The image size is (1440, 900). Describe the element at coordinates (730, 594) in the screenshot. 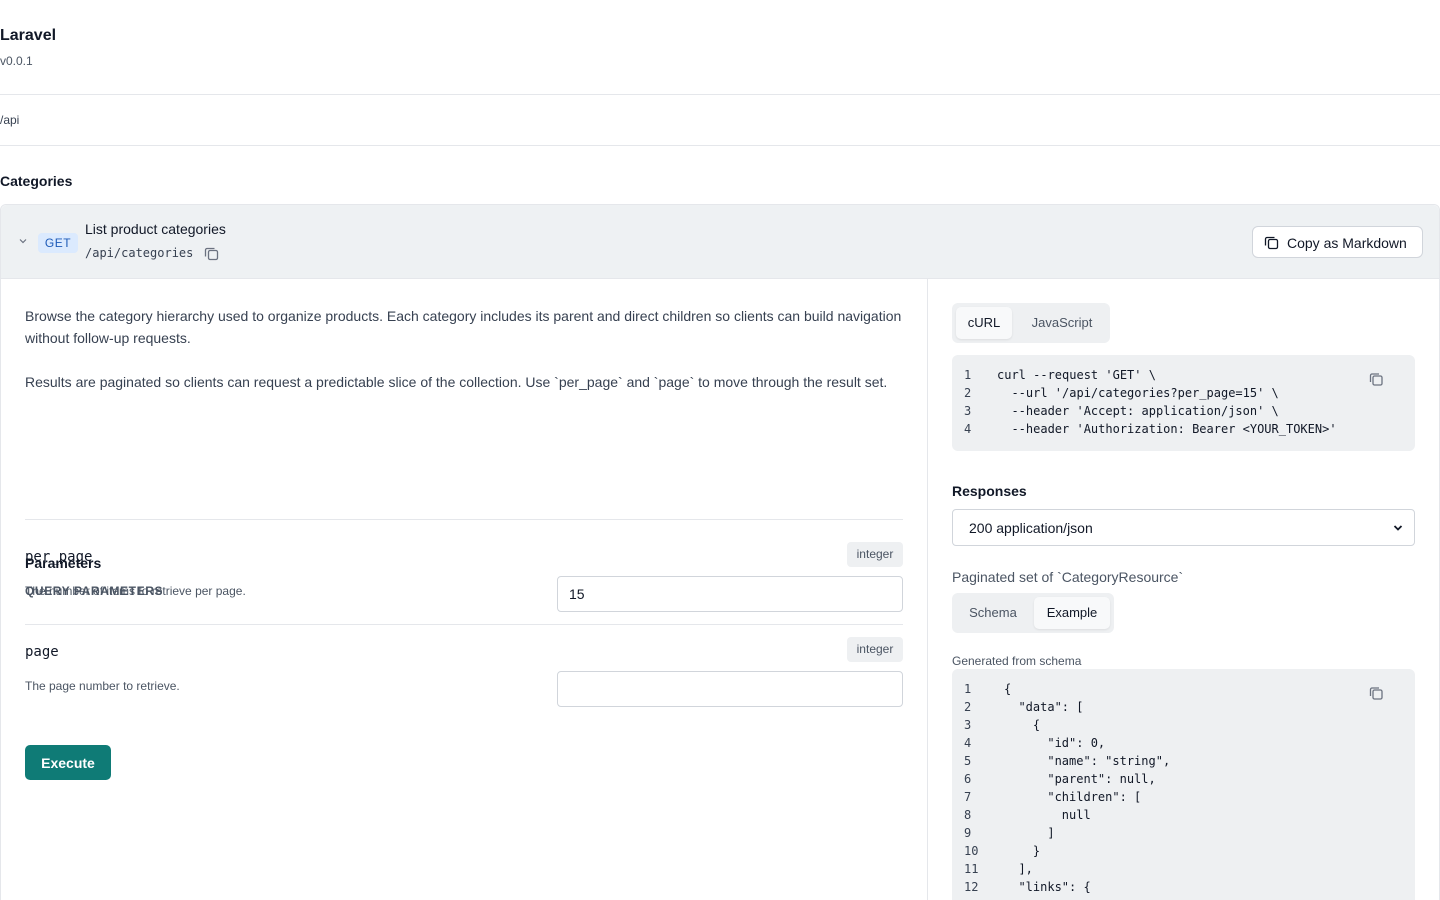

I see `per-page-input` at that location.